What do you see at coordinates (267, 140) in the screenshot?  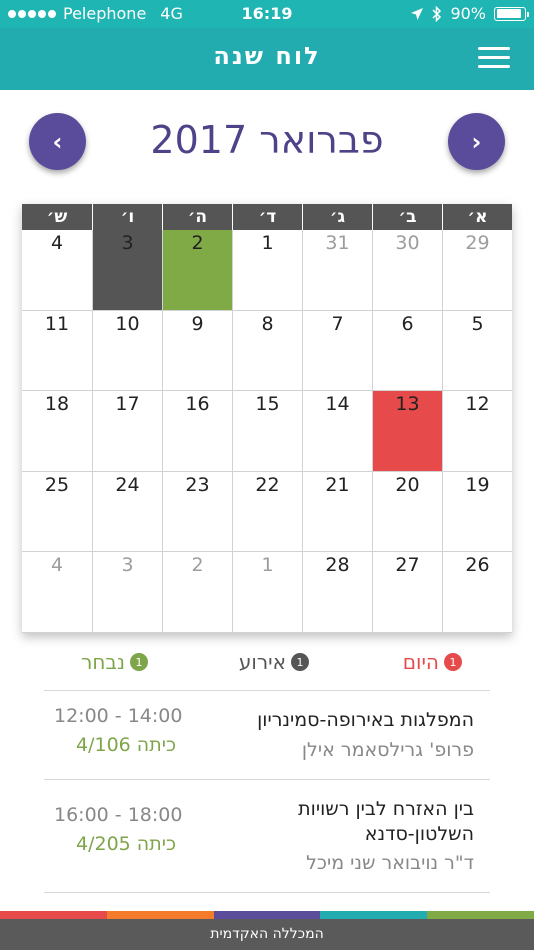 I see `month-title: פברואר 2017` at bounding box center [267, 140].